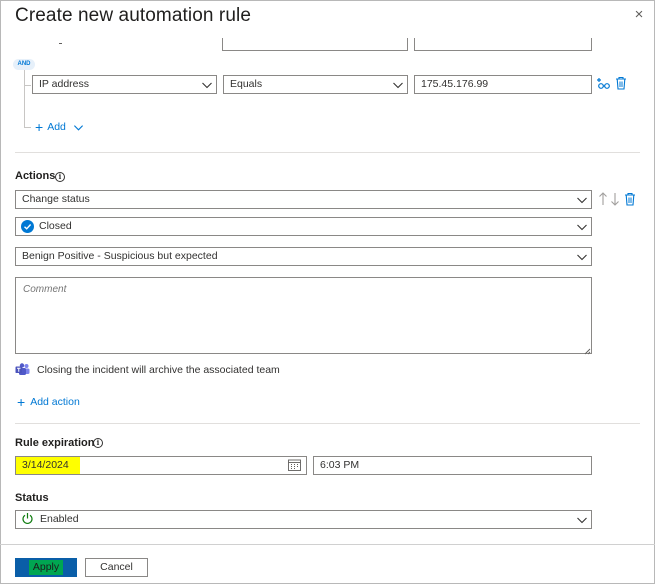  Describe the element at coordinates (59, 519) in the screenshot. I see `rule-status-value: Enabled` at that location.